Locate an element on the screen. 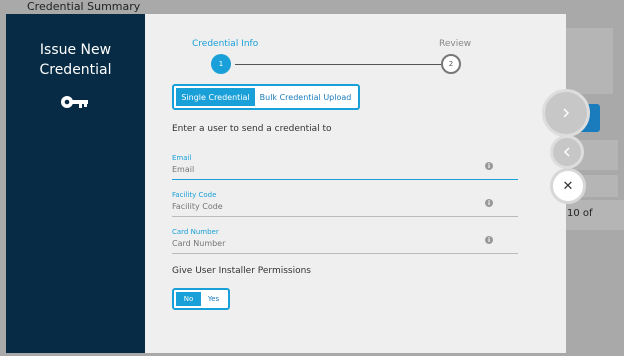 Image resolution: width=624 pixels, height=356 pixels. email-field is located at coordinates (345, 172).